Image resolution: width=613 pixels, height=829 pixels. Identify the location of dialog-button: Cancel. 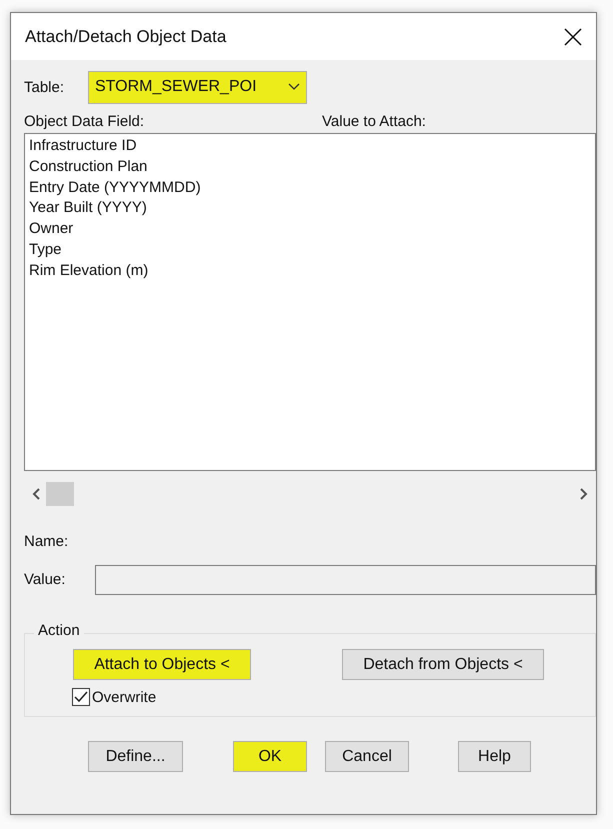
(367, 756).